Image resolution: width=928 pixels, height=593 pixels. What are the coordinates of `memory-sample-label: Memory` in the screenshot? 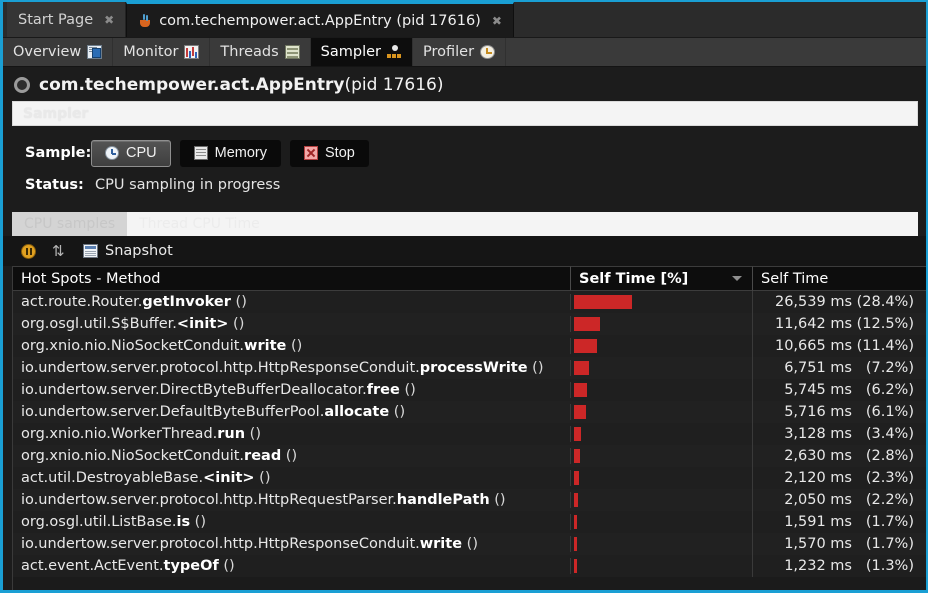 It's located at (240, 153).